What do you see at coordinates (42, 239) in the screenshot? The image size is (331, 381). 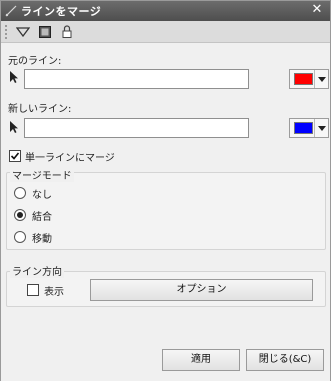 I see `radio-move-label: 移動` at bounding box center [42, 239].